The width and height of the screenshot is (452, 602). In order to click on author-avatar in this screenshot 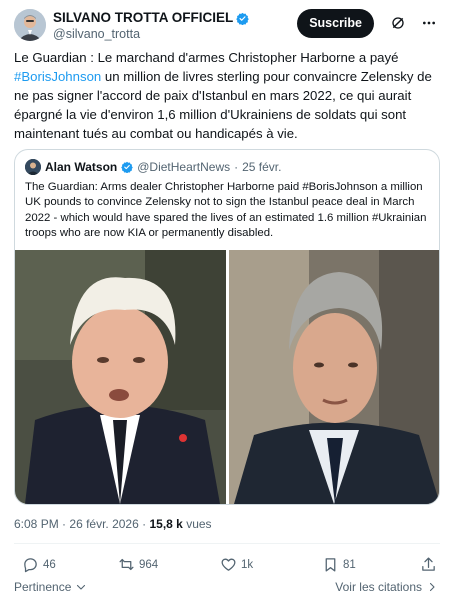, I will do `click(30, 25)`.